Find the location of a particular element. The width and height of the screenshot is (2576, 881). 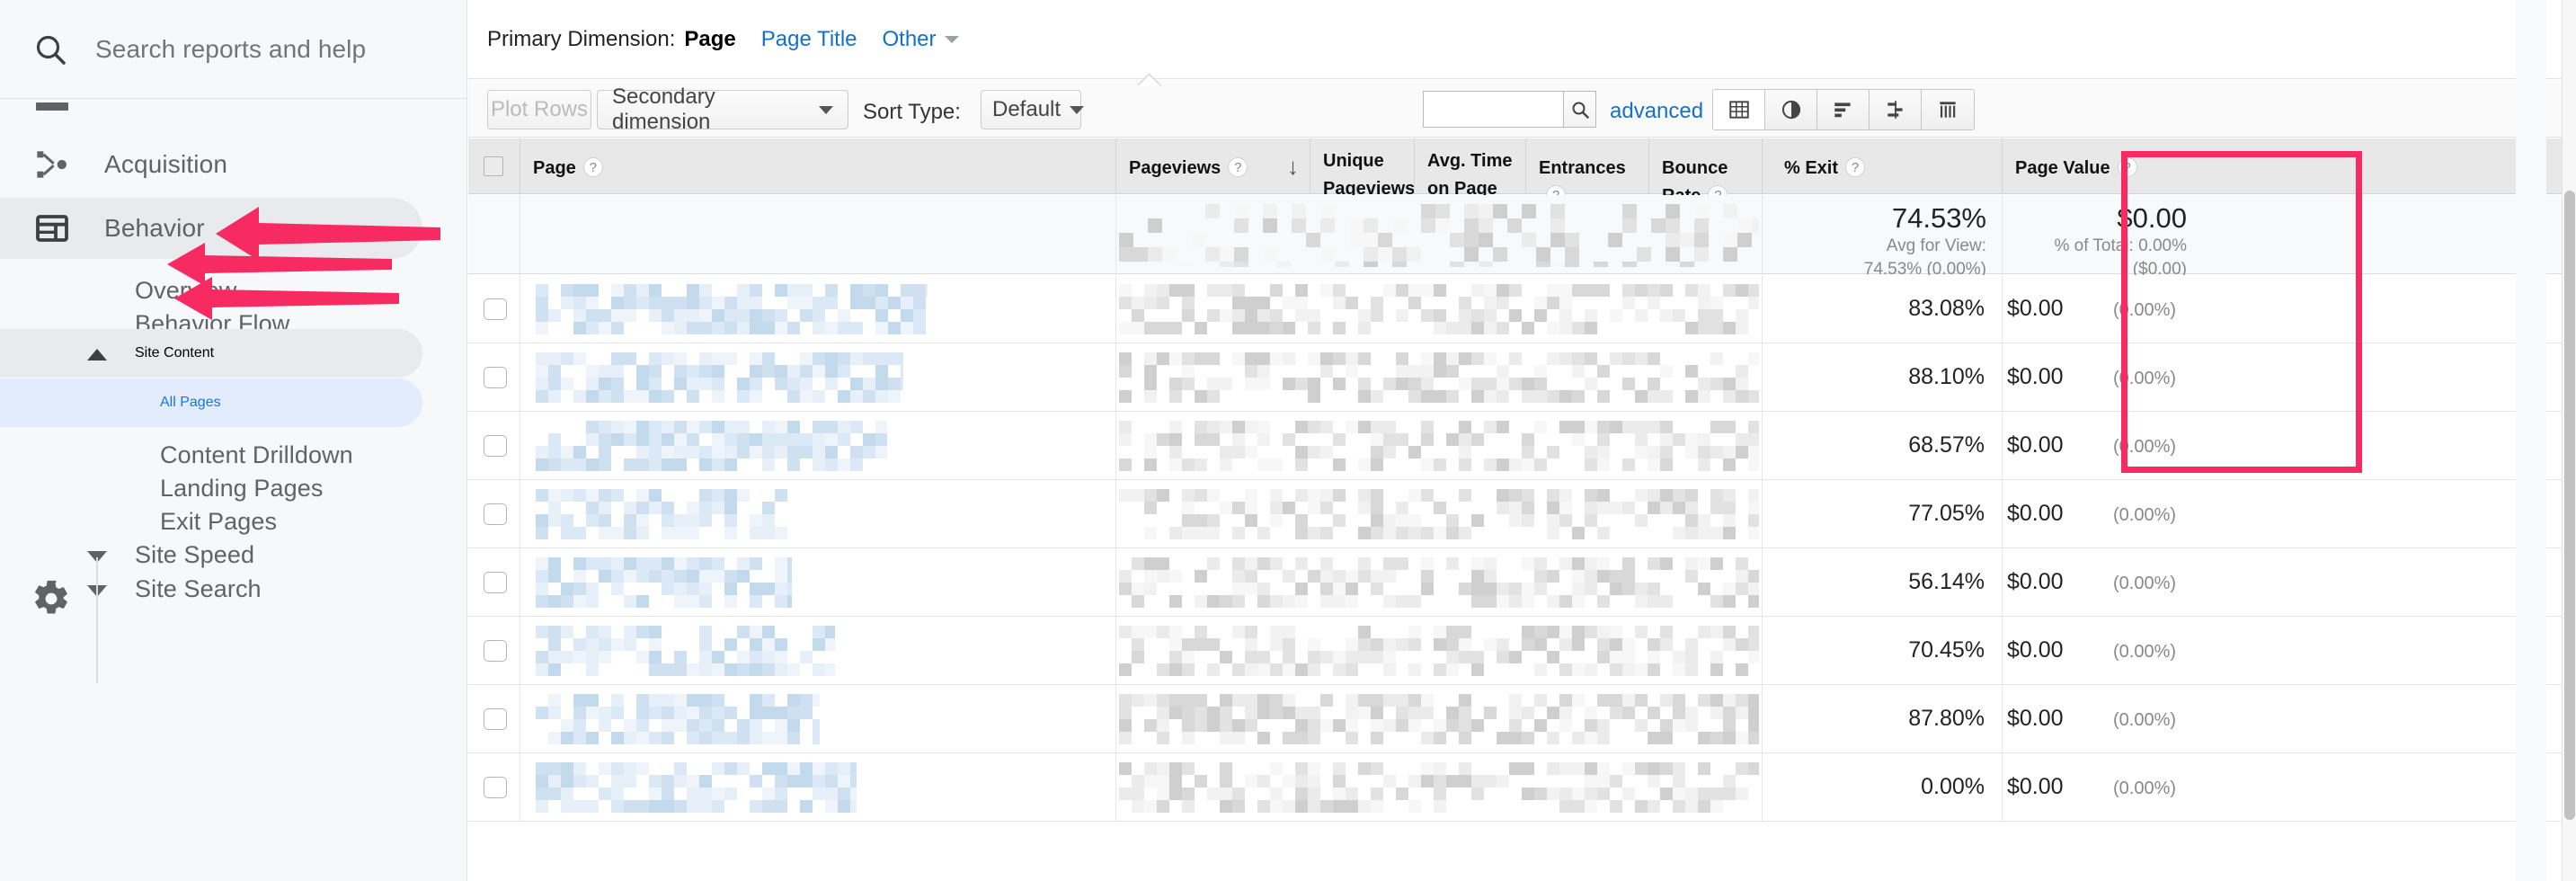

primary-dimension-other: Other is located at coordinates (921, 39).